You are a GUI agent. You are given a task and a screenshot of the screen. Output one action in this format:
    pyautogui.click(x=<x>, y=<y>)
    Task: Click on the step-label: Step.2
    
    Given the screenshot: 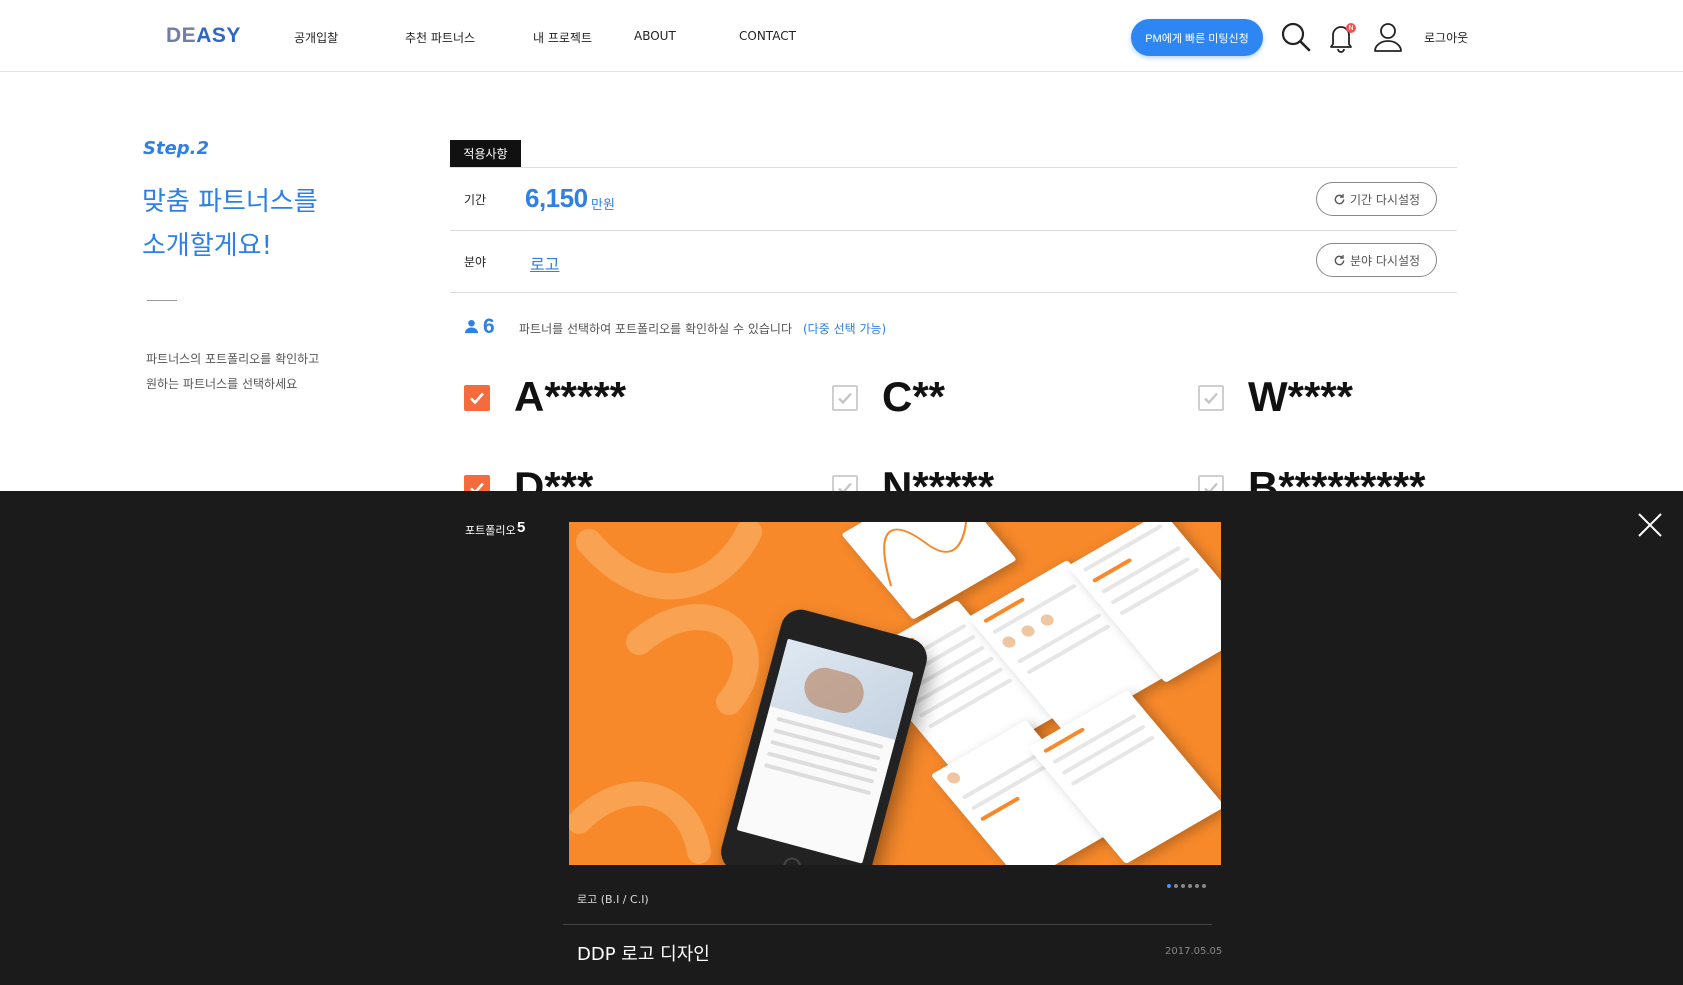 What is the action you would take?
    pyautogui.click(x=176, y=148)
    